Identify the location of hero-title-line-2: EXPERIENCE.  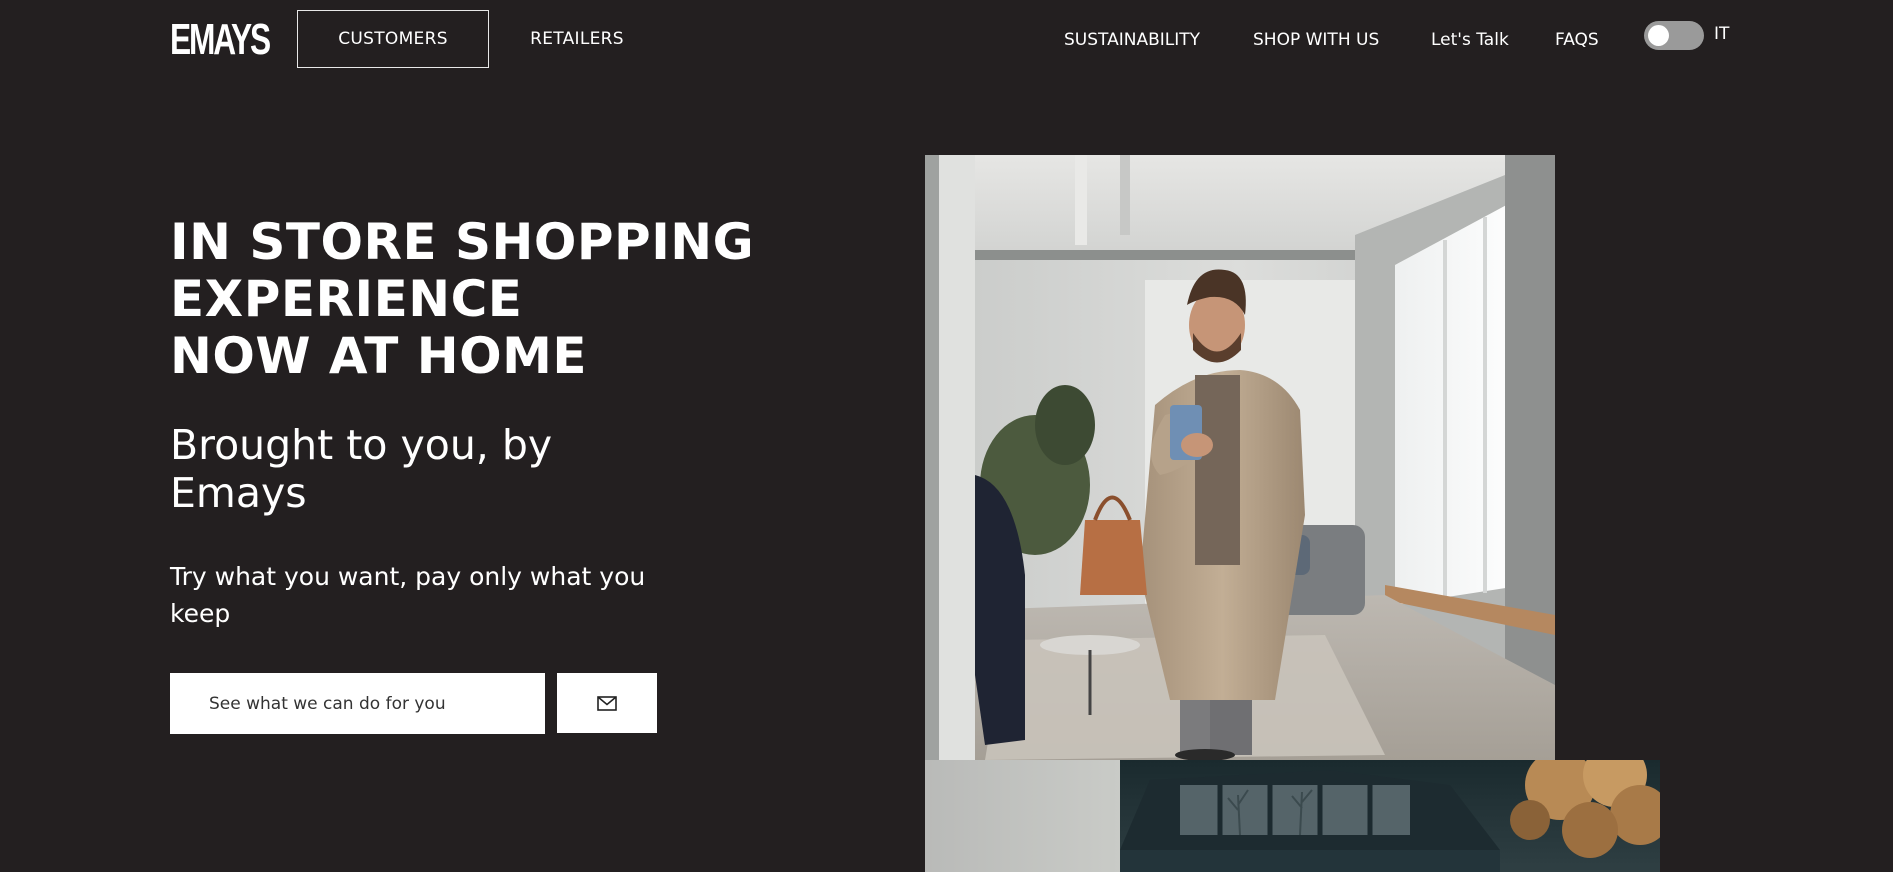
(346, 299).